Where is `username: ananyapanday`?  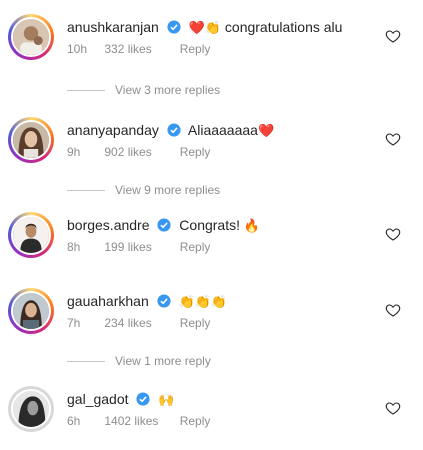
username: ananyapanday is located at coordinates (113, 130).